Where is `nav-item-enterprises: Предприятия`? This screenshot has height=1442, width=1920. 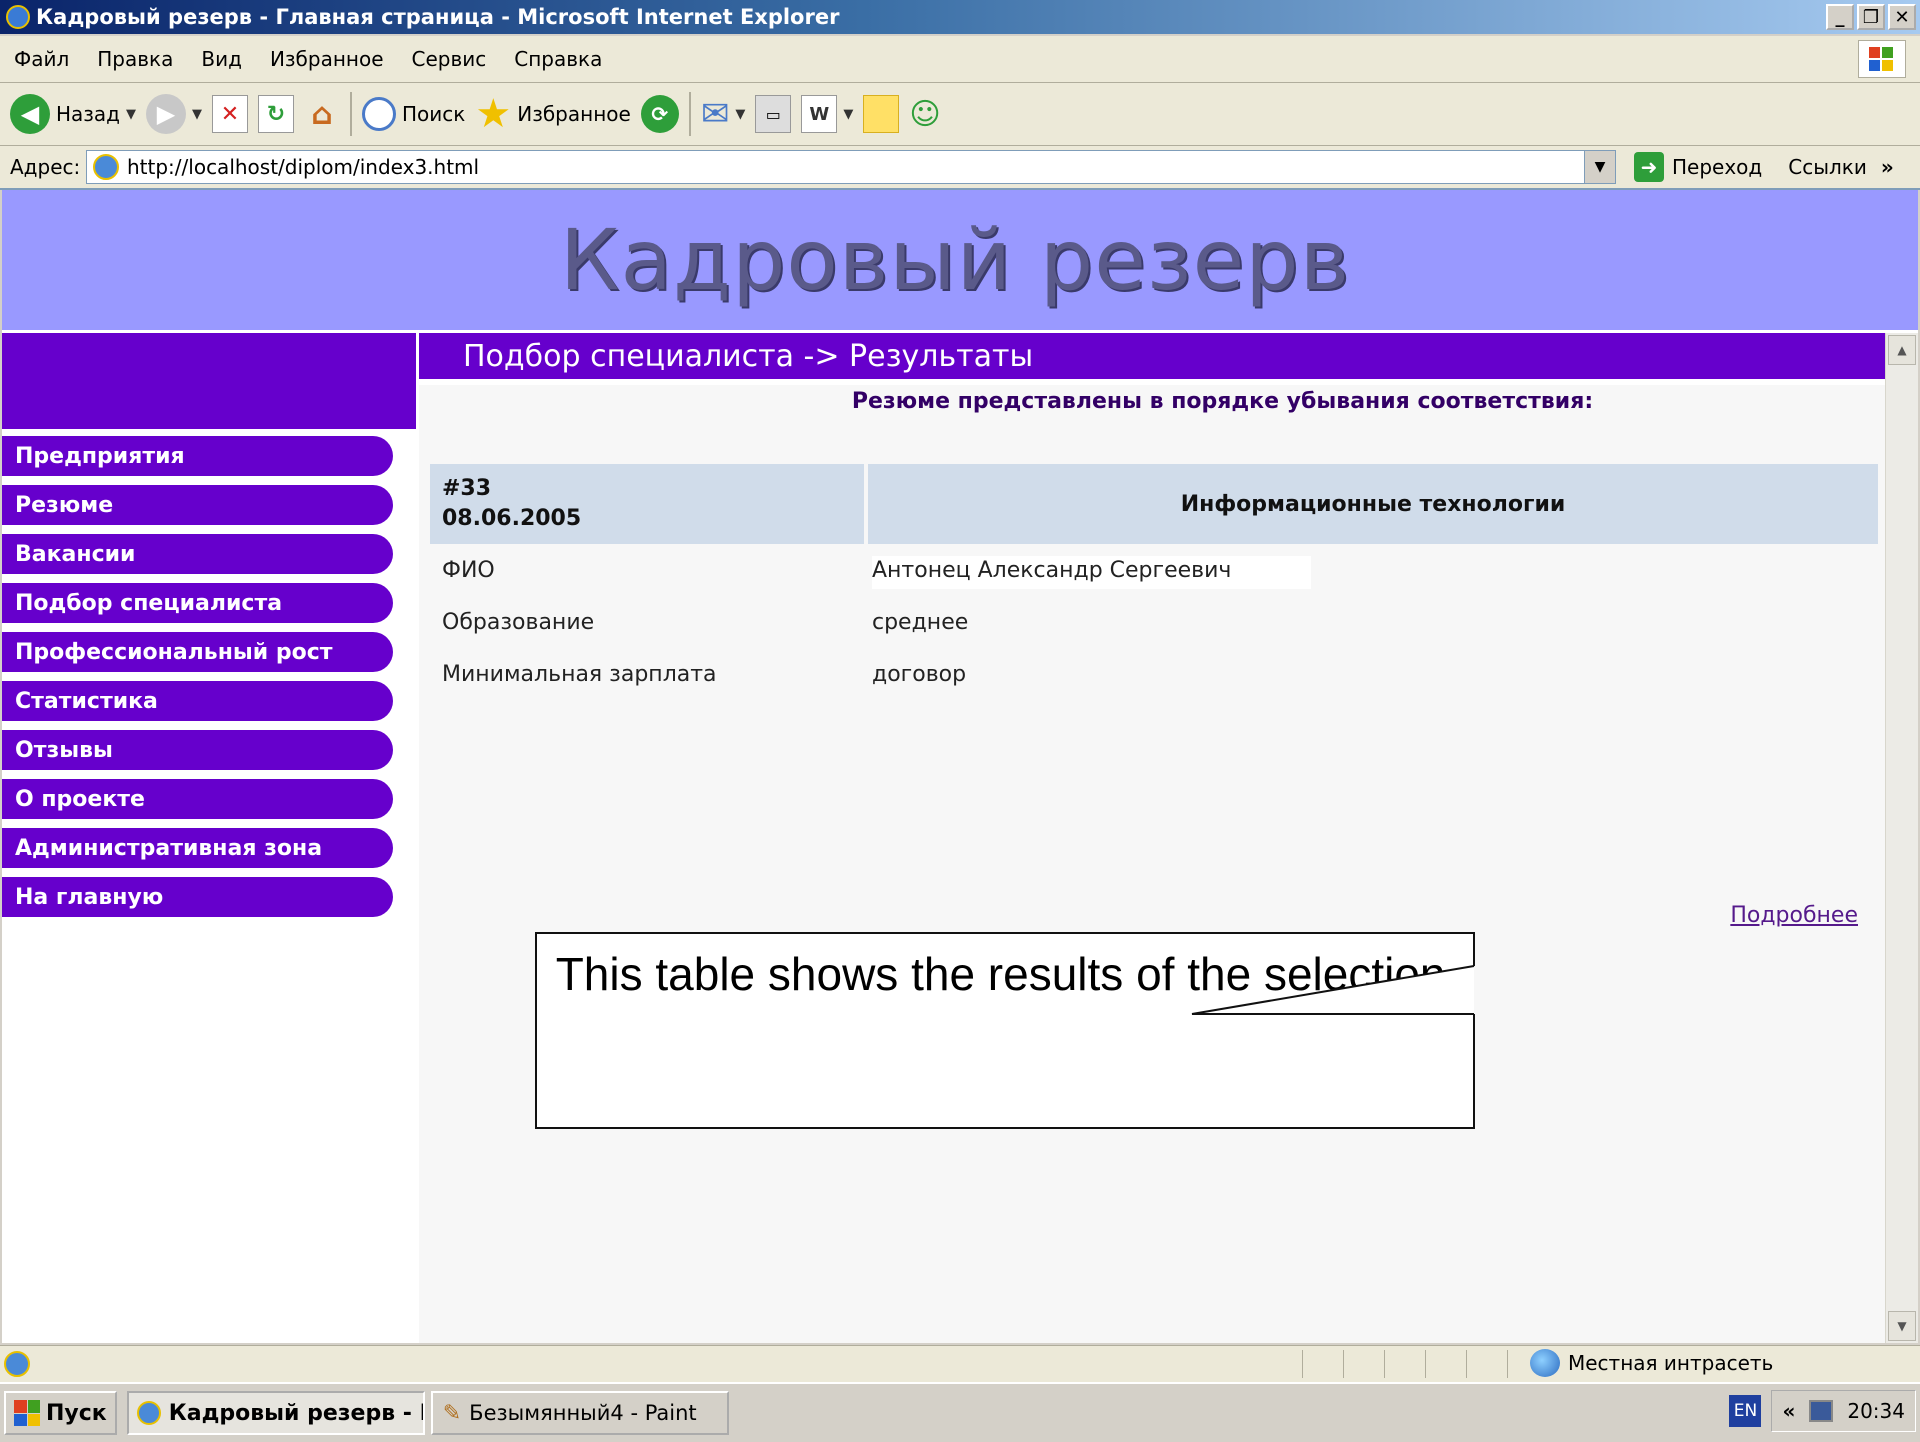
nav-item-enterprises: Предприятия is located at coordinates (197, 456).